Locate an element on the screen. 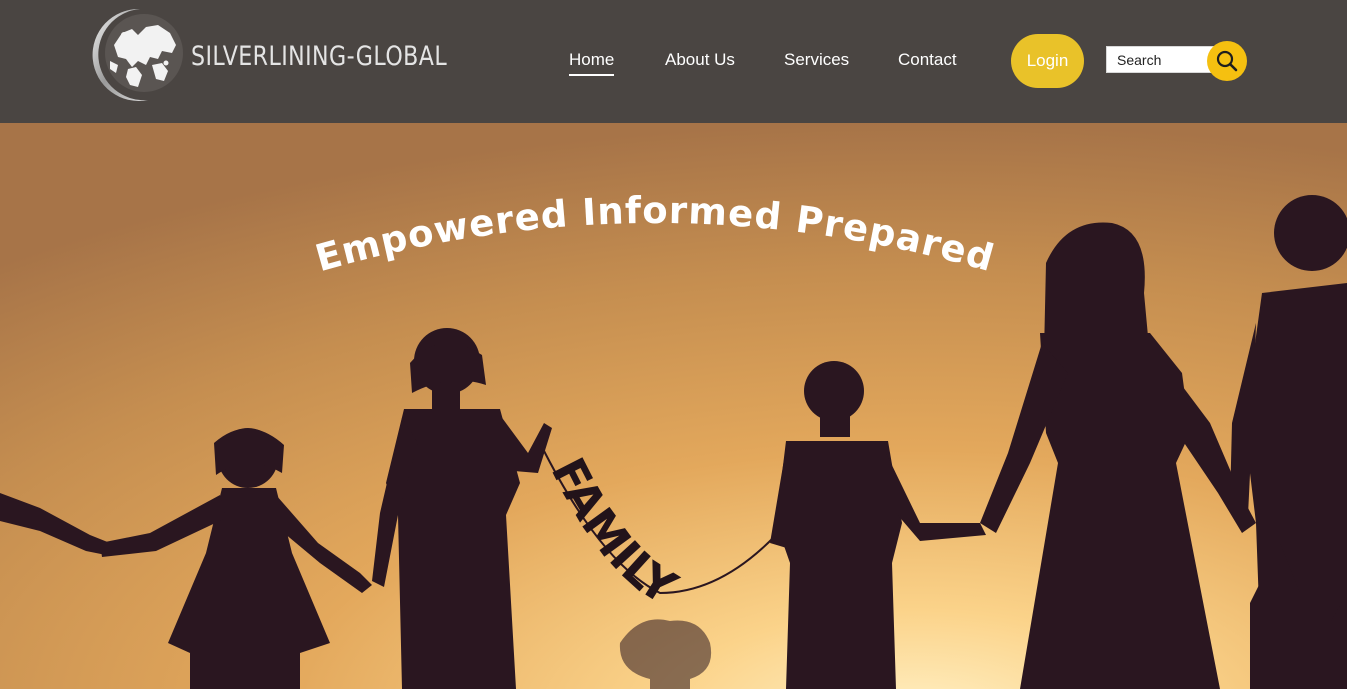  search-icon is located at coordinates (1227, 61).